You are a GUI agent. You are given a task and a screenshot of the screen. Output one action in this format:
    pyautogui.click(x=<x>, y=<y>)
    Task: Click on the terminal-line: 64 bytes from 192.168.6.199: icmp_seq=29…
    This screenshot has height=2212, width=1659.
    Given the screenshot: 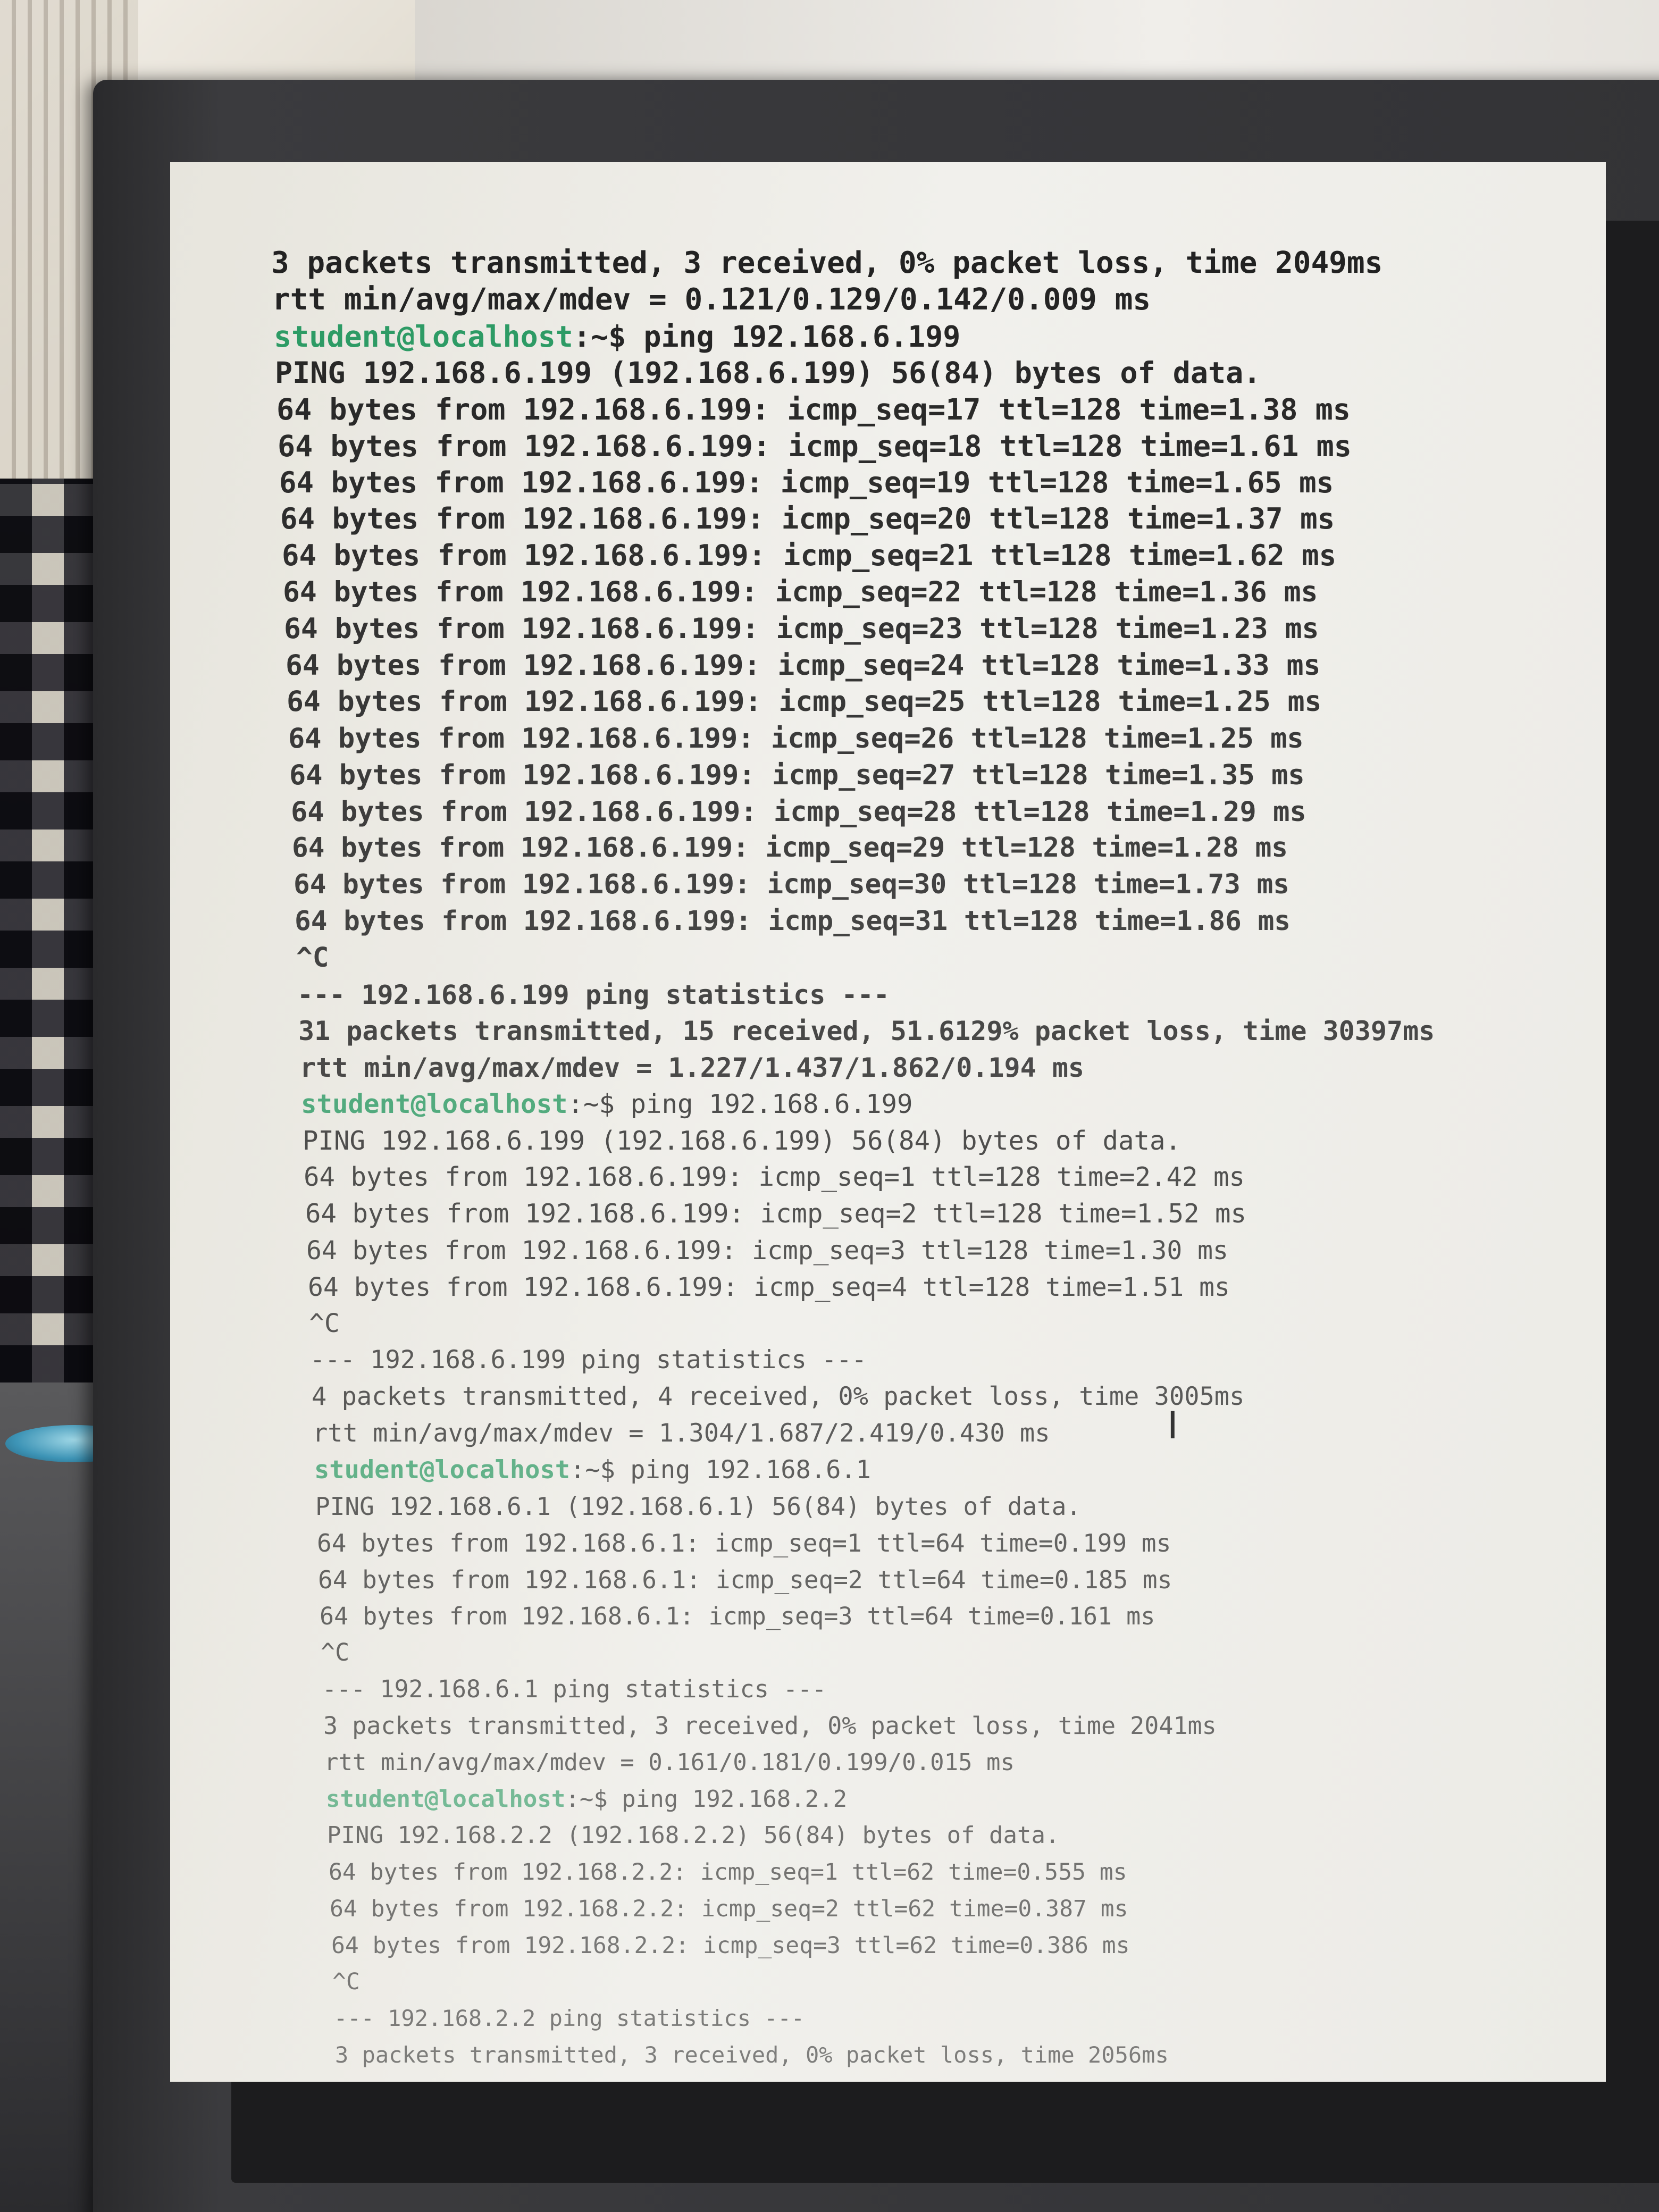 What is the action you would take?
    pyautogui.click(x=790, y=848)
    